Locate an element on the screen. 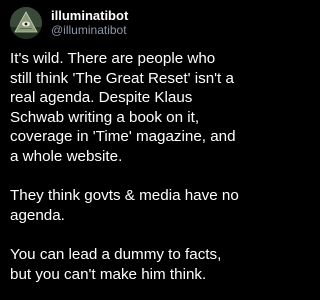  user-handle: @illuminatibot is located at coordinates (89, 30).